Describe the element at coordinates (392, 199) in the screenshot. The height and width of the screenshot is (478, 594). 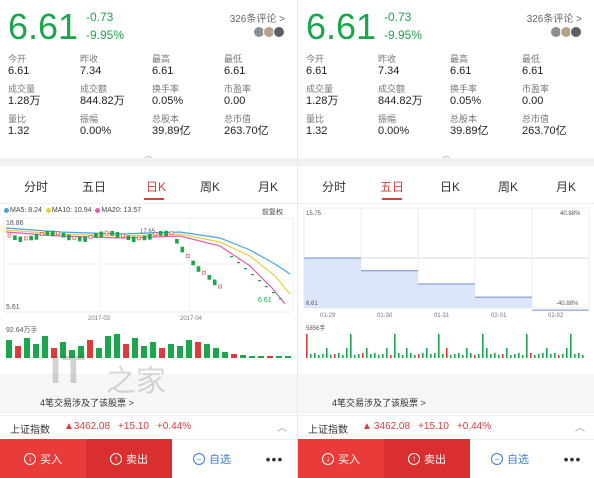
I see `active-tab-indicator` at that location.